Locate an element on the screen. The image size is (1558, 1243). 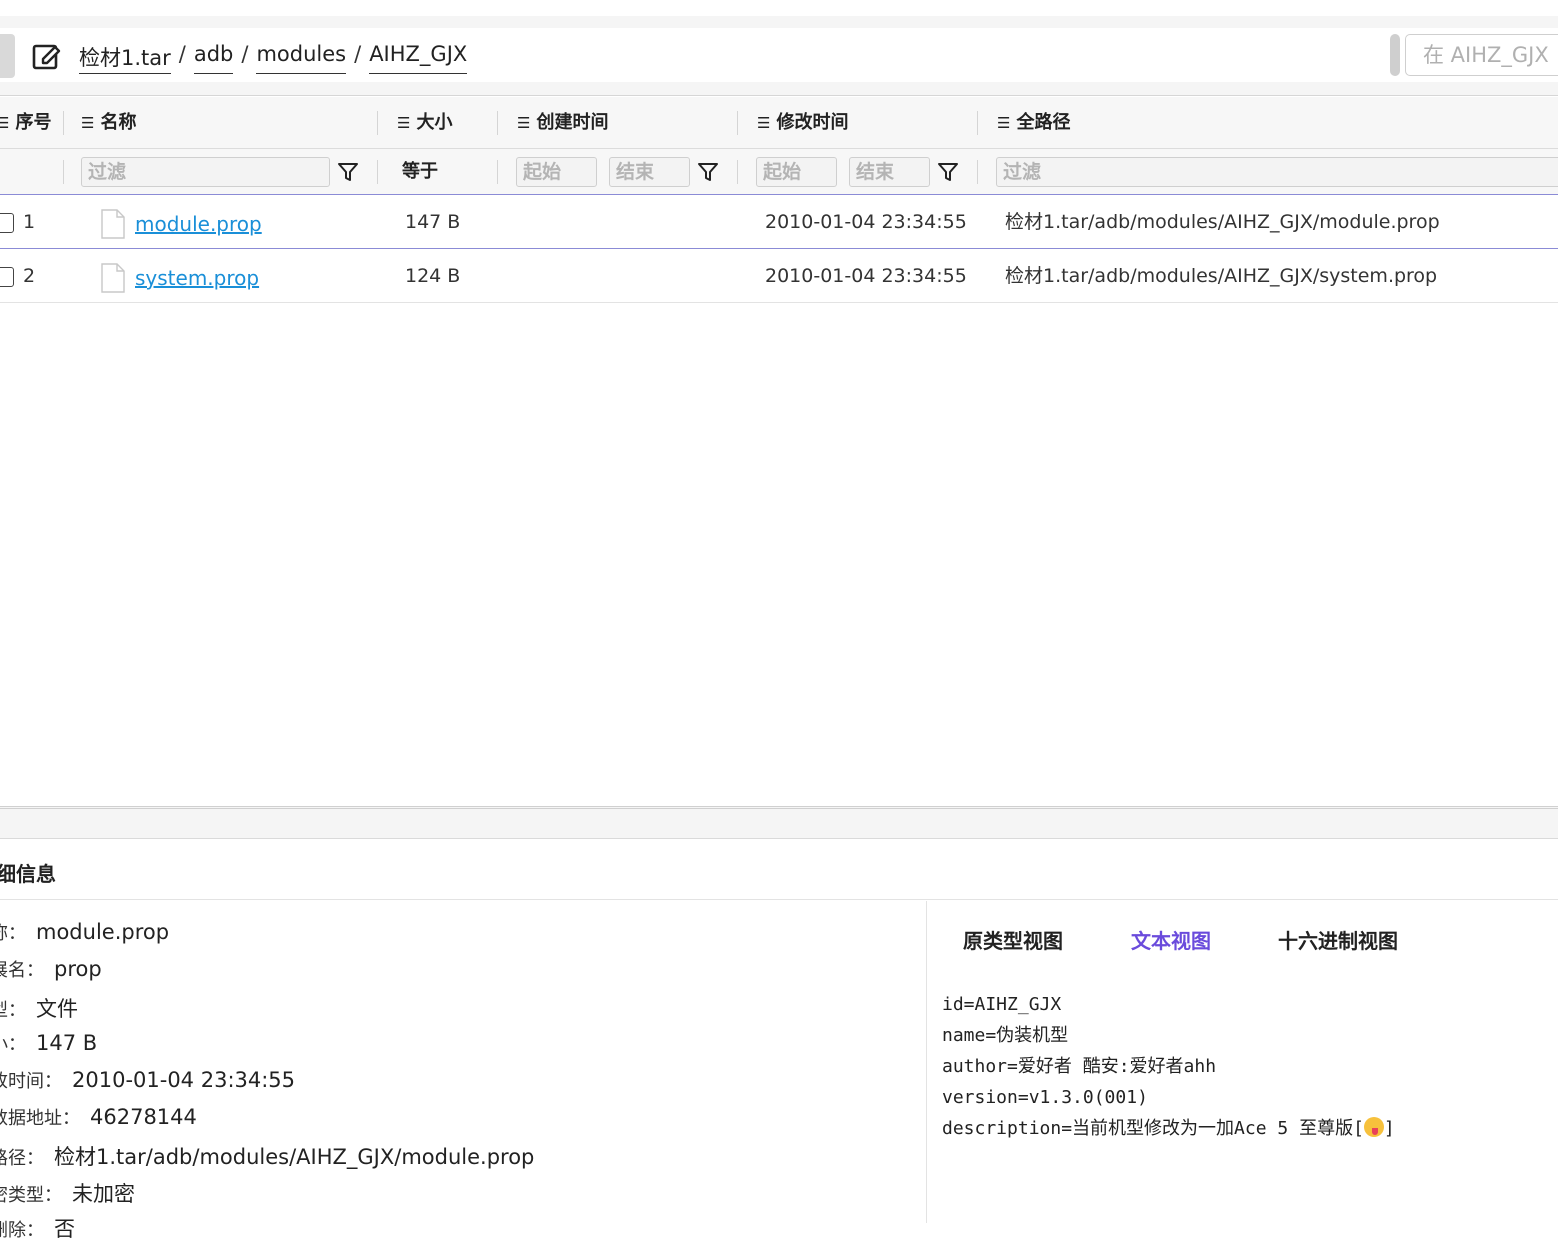
column-label: 大小 is located at coordinates (434, 122).